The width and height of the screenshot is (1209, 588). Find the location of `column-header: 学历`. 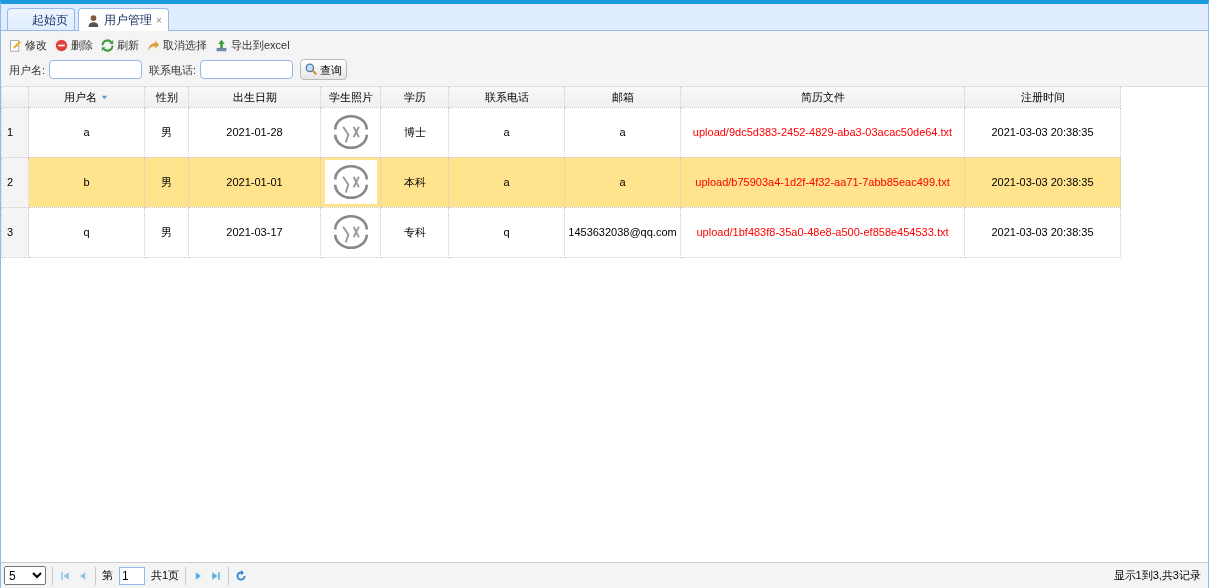

column-header: 学历 is located at coordinates (414, 97).